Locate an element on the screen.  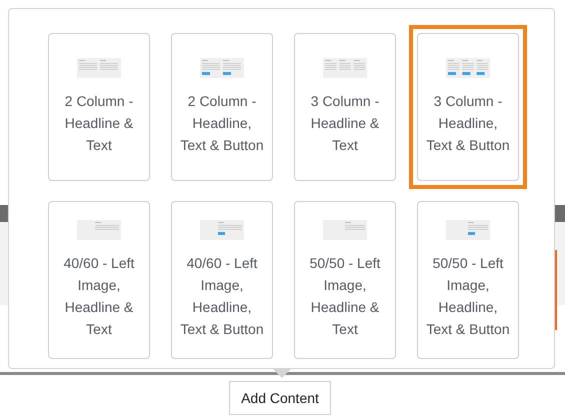
add-content-button: Add Content is located at coordinates (280, 398).